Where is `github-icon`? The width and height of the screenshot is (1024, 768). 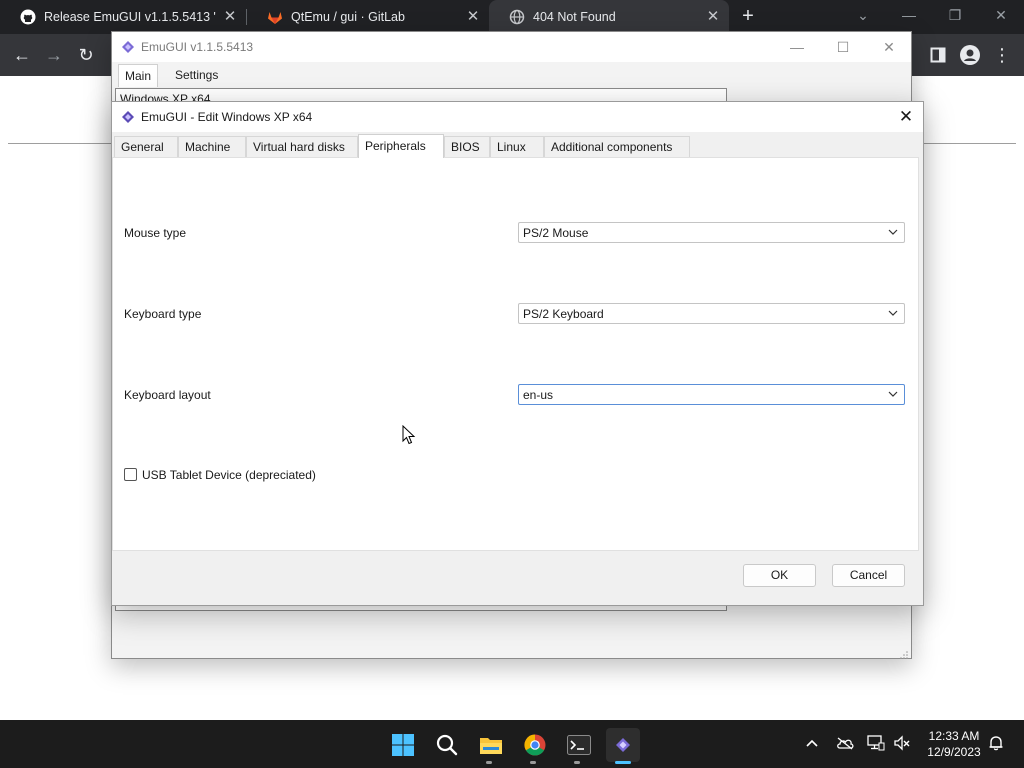
github-icon is located at coordinates (28, 17).